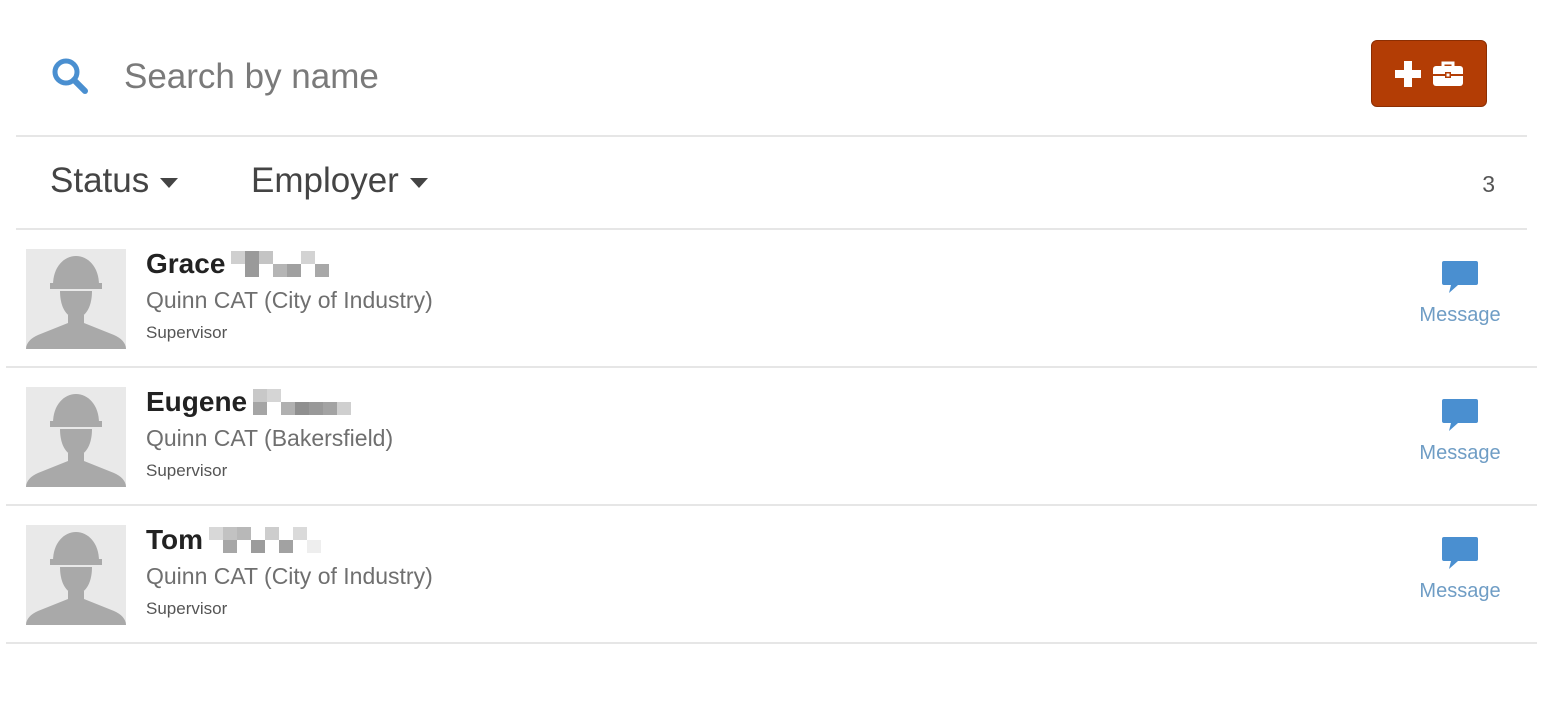 The height and width of the screenshot is (712, 1552). What do you see at coordinates (70, 76) in the screenshot?
I see `search-icon` at bounding box center [70, 76].